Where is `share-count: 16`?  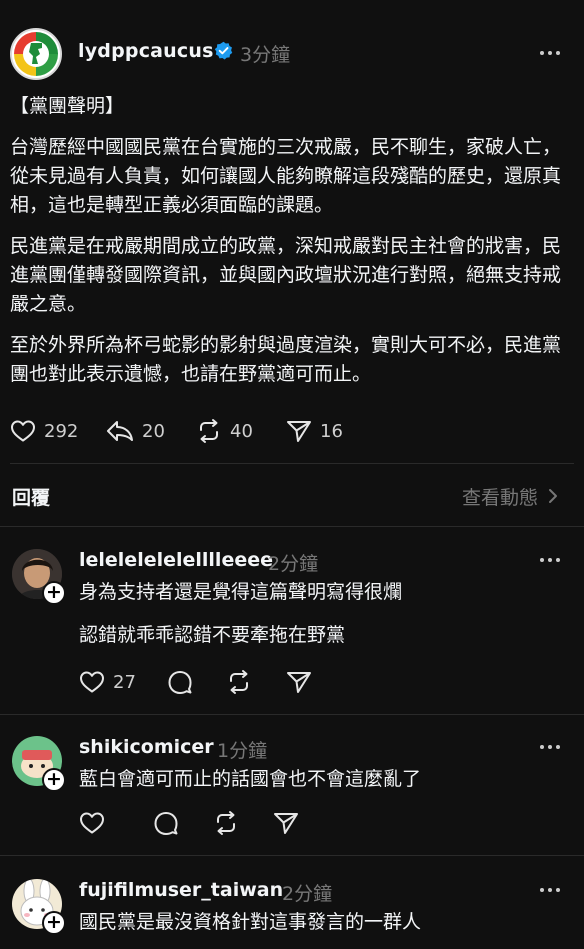 share-count: 16 is located at coordinates (331, 431).